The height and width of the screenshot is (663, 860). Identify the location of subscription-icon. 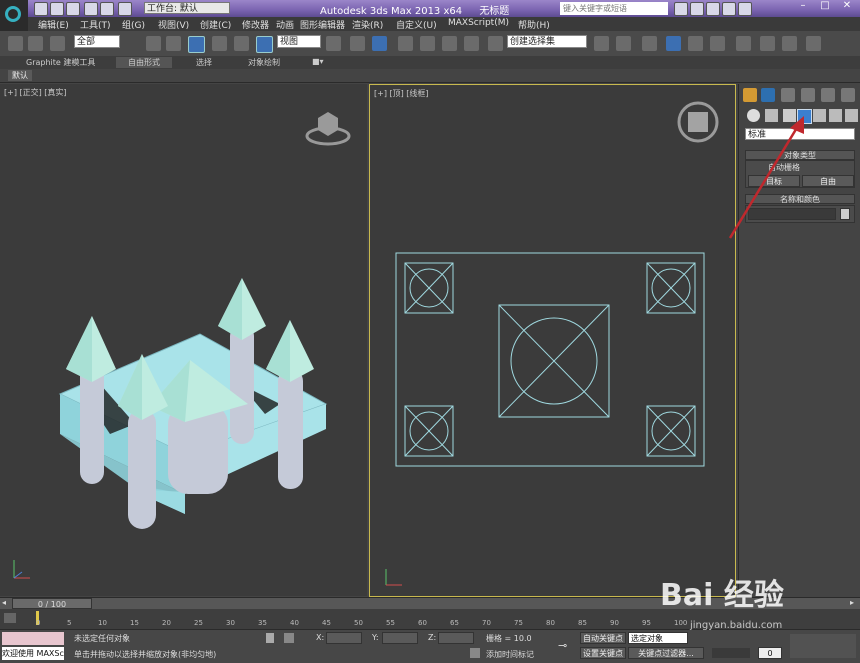
(697, 9).